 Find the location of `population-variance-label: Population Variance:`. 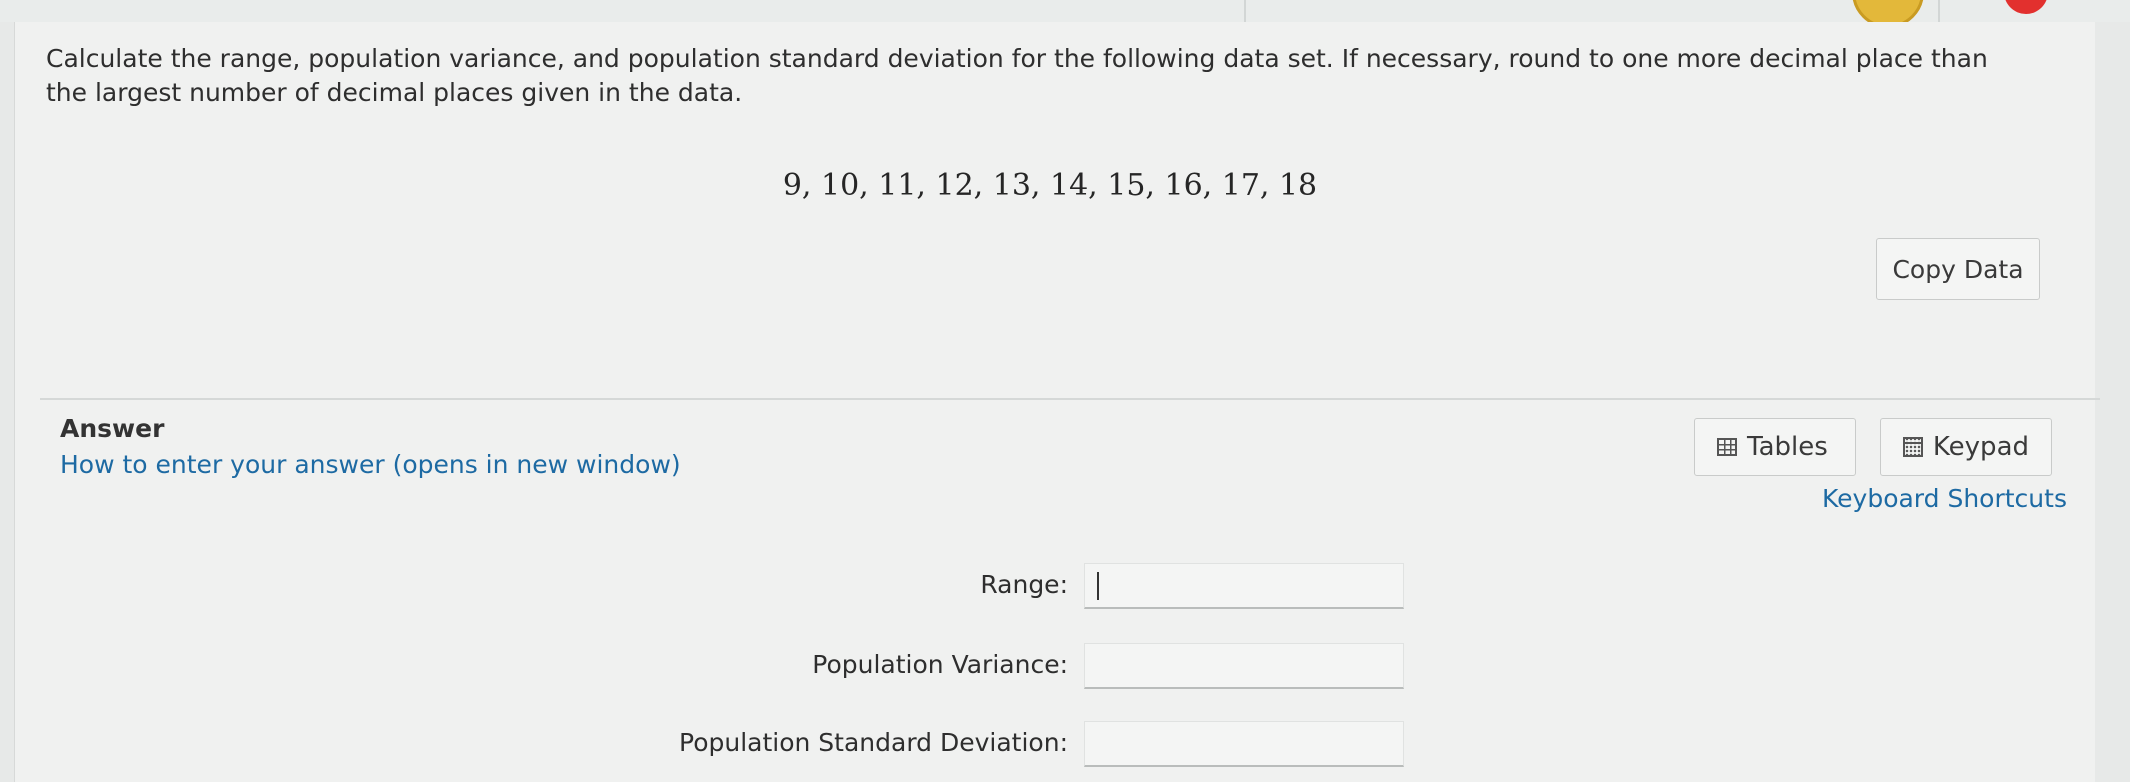

population-variance-label: Population Variance: is located at coordinates (940, 664).